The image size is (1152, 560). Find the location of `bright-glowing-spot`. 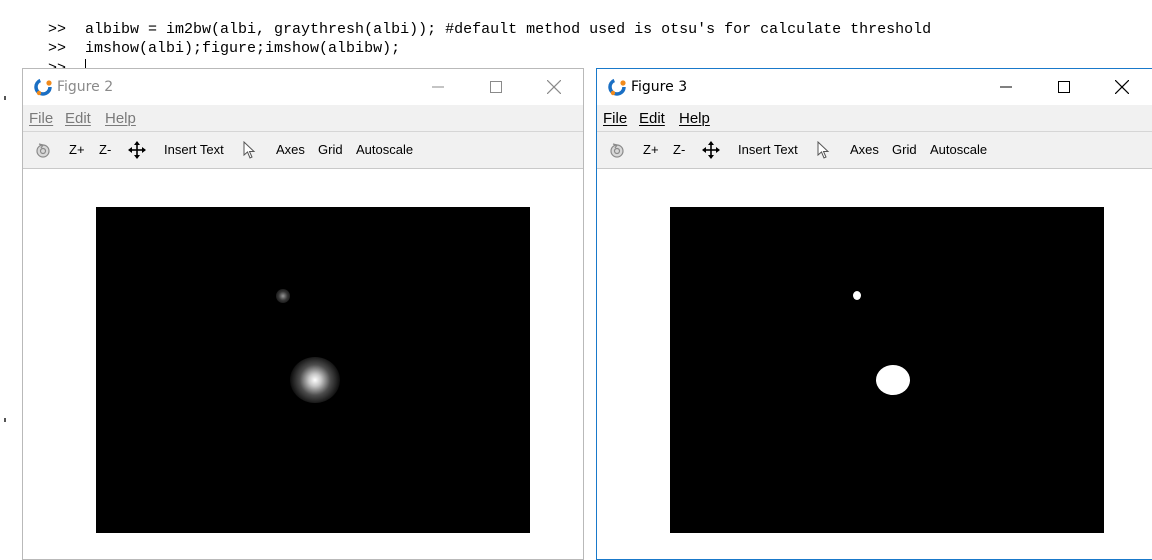

bright-glowing-spot is located at coordinates (315, 380).